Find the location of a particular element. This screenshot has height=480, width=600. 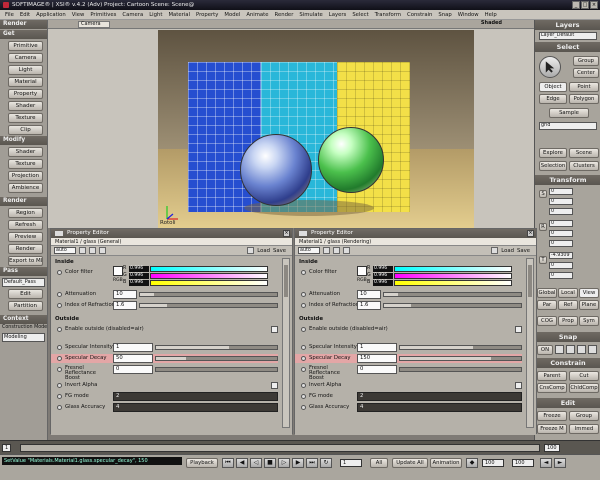

pe1-focus-icon is located at coordinates (102, 250).